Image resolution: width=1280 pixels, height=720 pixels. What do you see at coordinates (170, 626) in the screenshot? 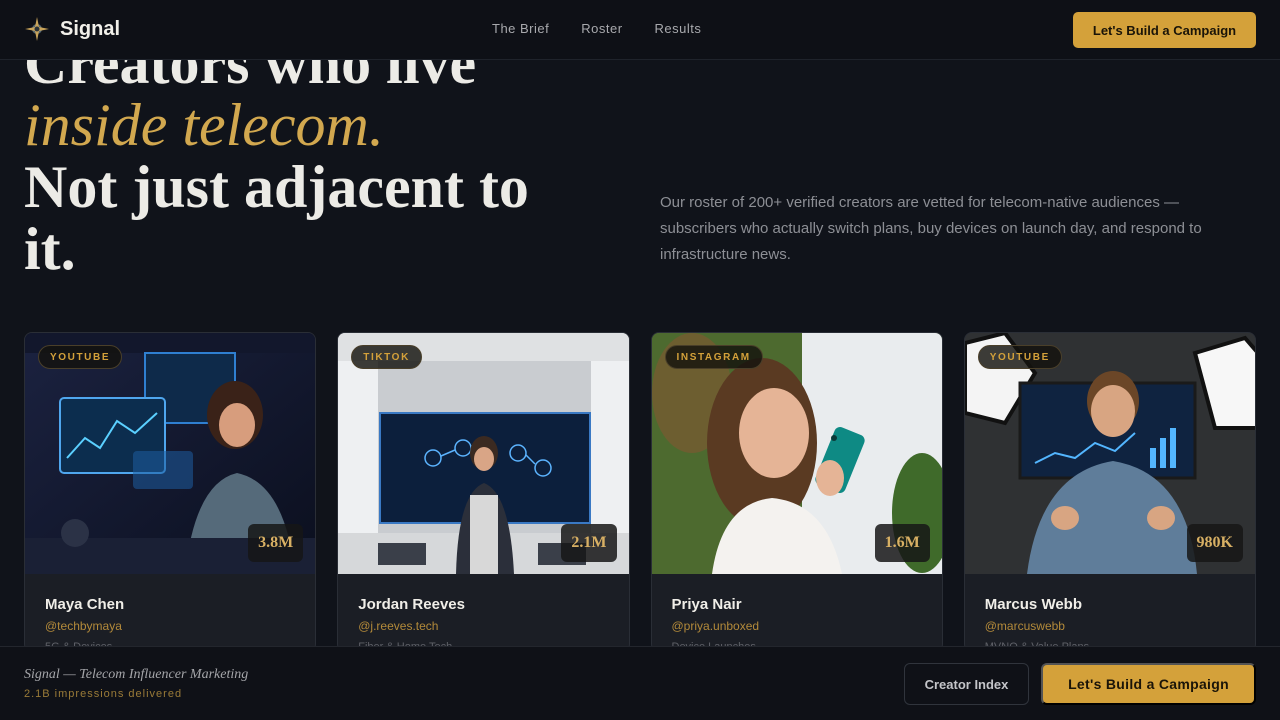
I see `creator-handle: @techbymaya` at bounding box center [170, 626].